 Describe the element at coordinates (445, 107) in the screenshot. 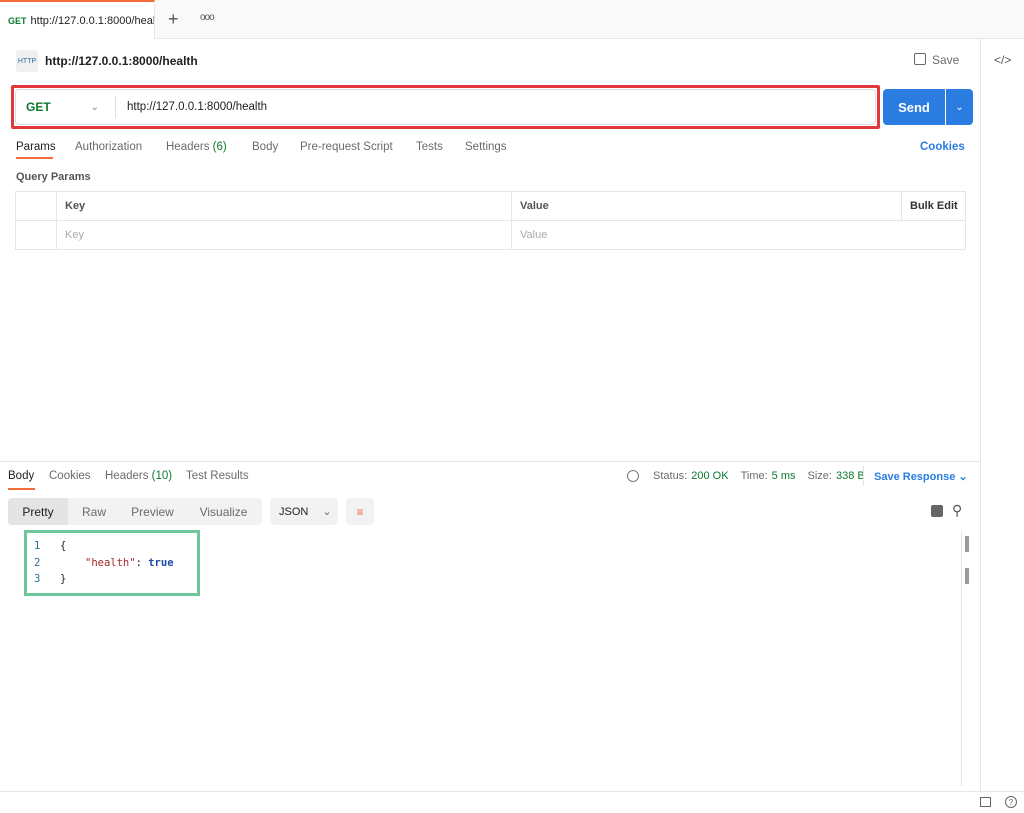

I see `url-bar: GET ⌄ http://127.0.0.1:8000/health` at that location.